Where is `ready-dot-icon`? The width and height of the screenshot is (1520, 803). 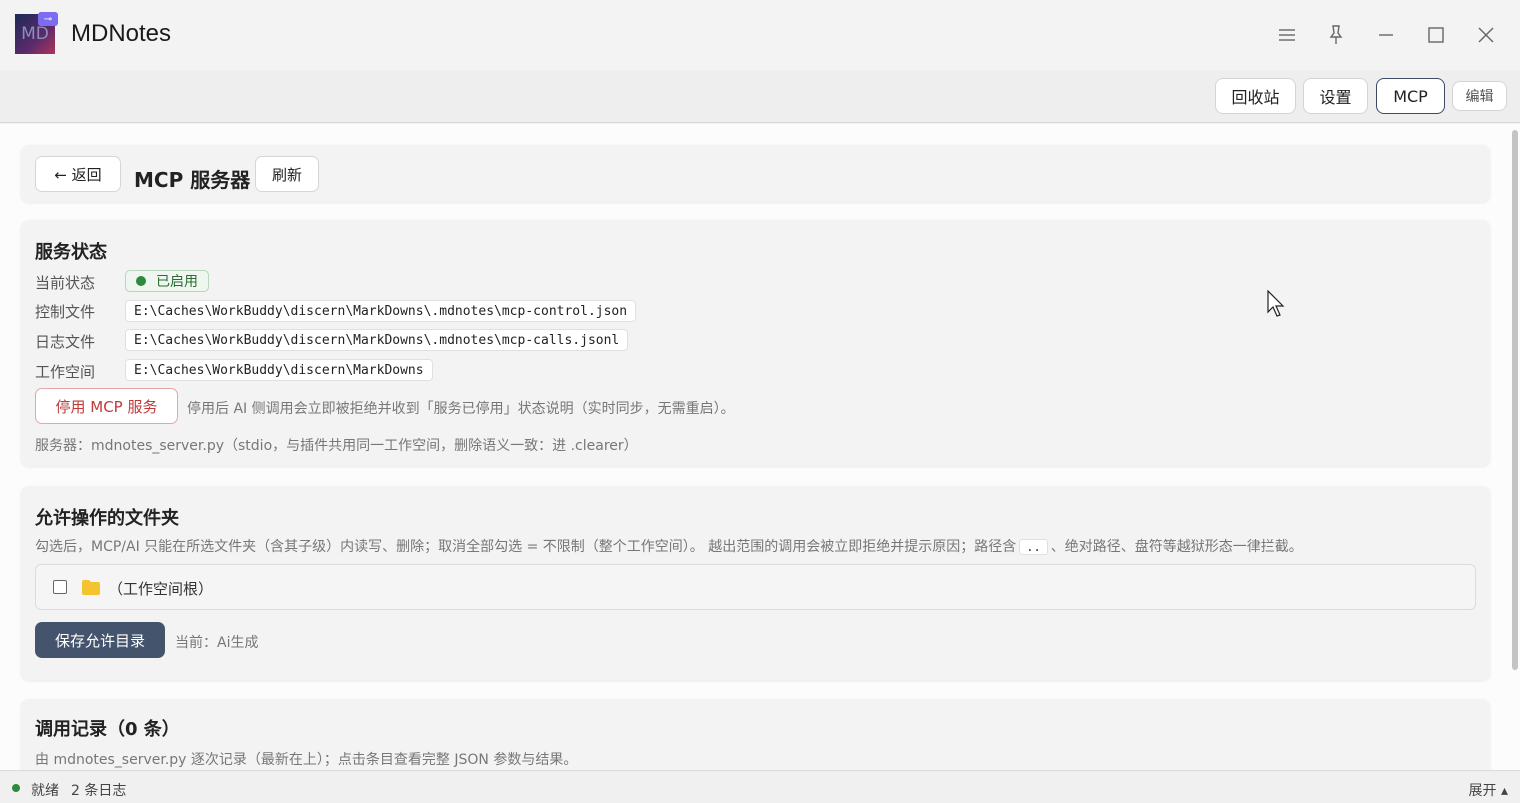
ready-dot-icon is located at coordinates (16, 788).